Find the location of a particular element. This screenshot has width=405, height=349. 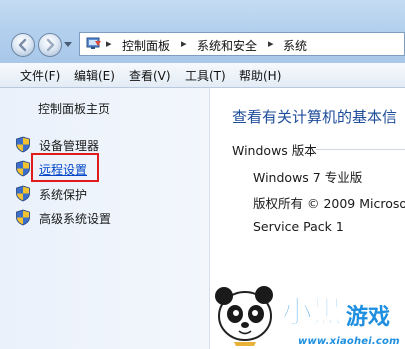

menu-tools: 工具(T) is located at coordinates (205, 75).